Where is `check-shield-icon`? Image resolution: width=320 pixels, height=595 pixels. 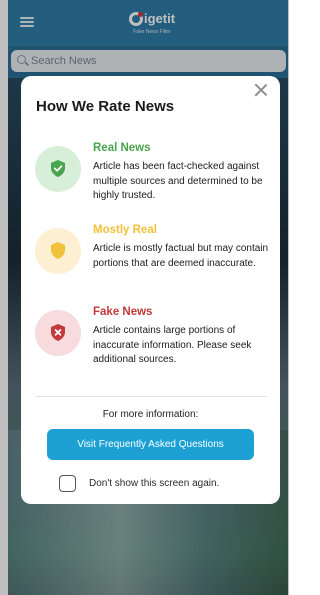 check-shield-icon is located at coordinates (58, 168).